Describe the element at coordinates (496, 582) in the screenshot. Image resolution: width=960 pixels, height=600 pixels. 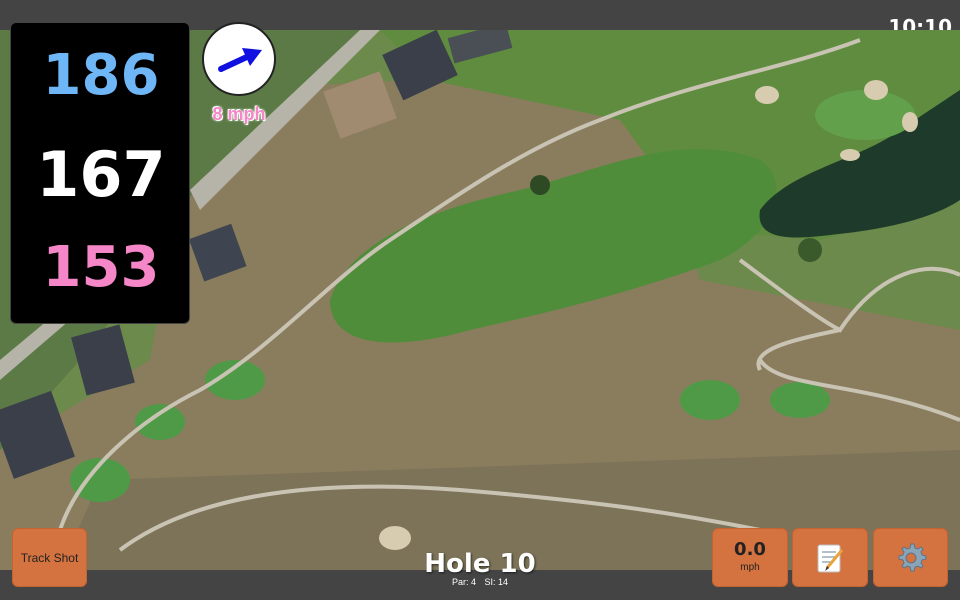
I see `stroke-index-label: SI: 14` at that location.